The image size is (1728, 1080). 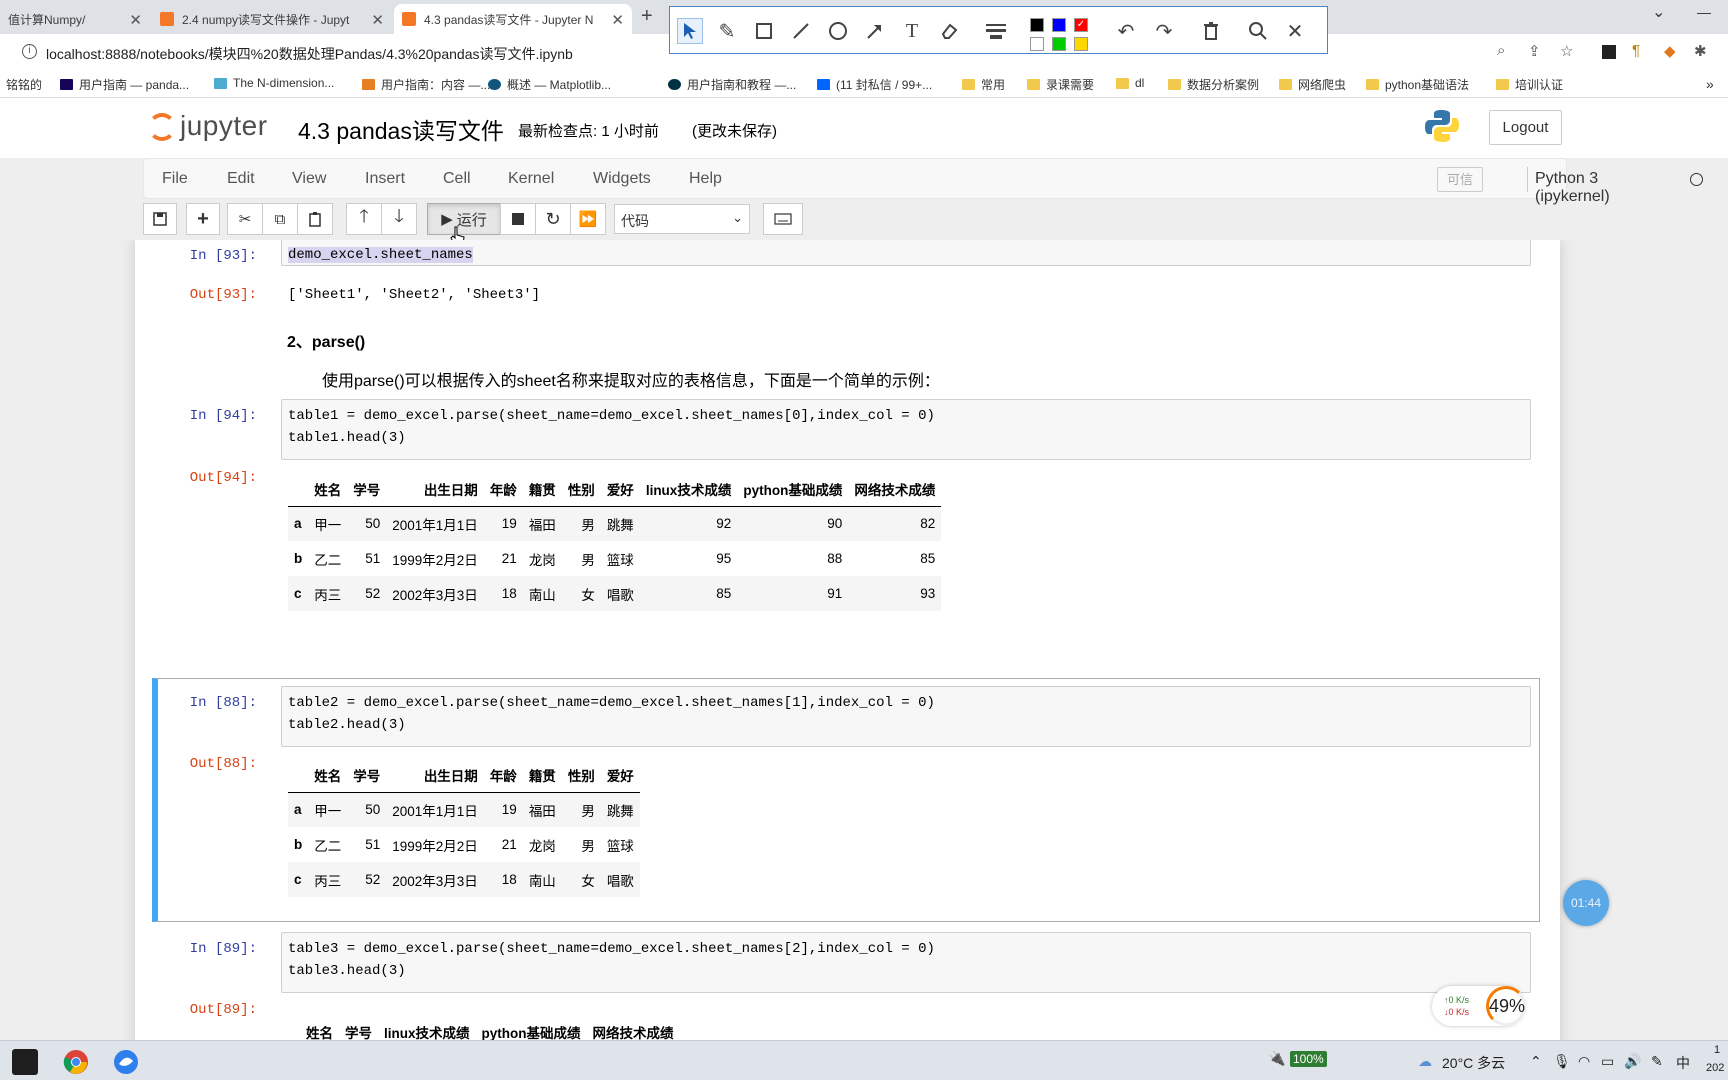 What do you see at coordinates (1607, 1061) in the screenshot?
I see `battery-icon: ▭` at bounding box center [1607, 1061].